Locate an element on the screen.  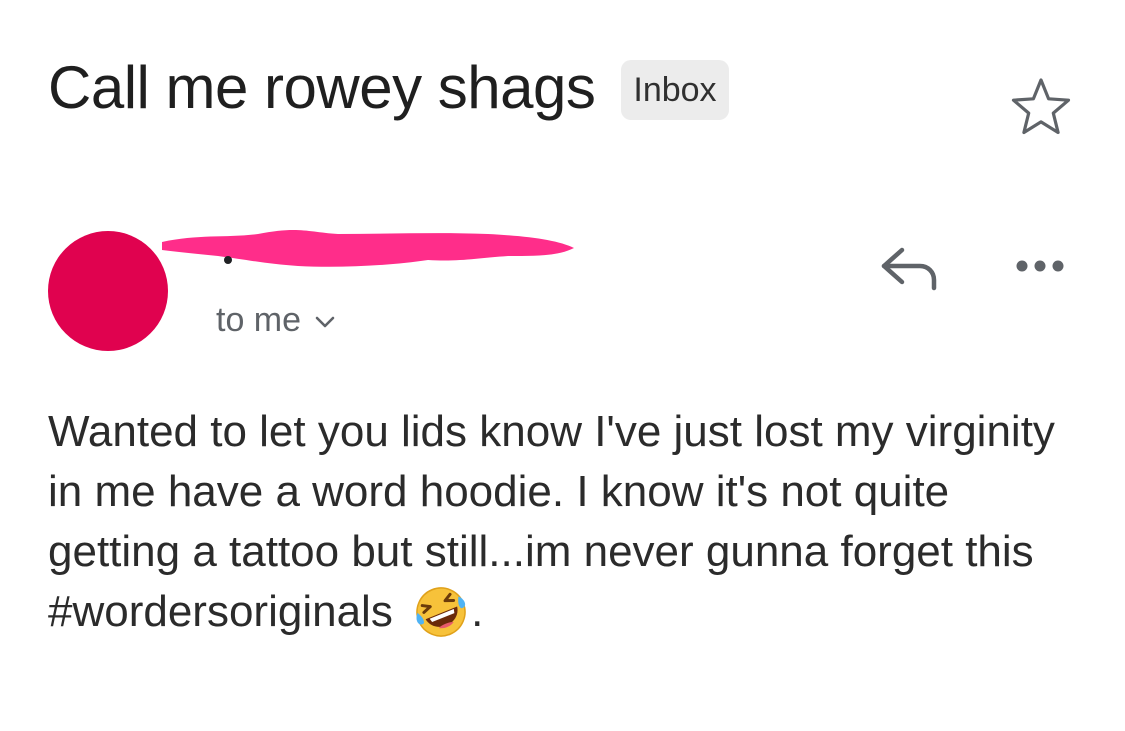
subject-row: Call me rowey shags Inbox is located at coordinates (388, 88).